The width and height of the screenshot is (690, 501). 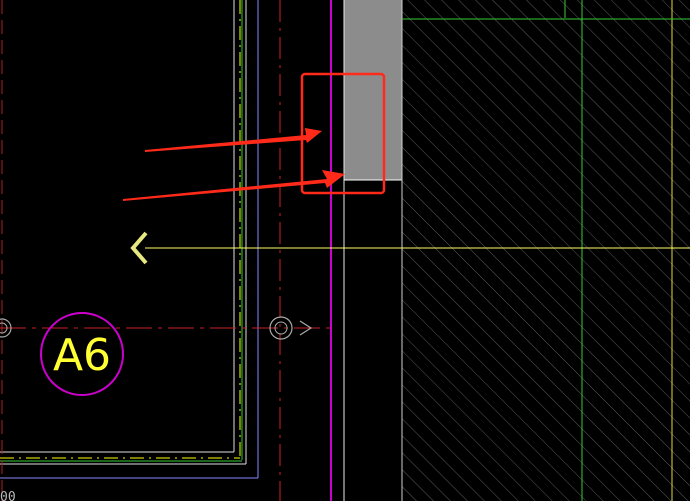 I want to click on gray-column, so click(x=373, y=90).